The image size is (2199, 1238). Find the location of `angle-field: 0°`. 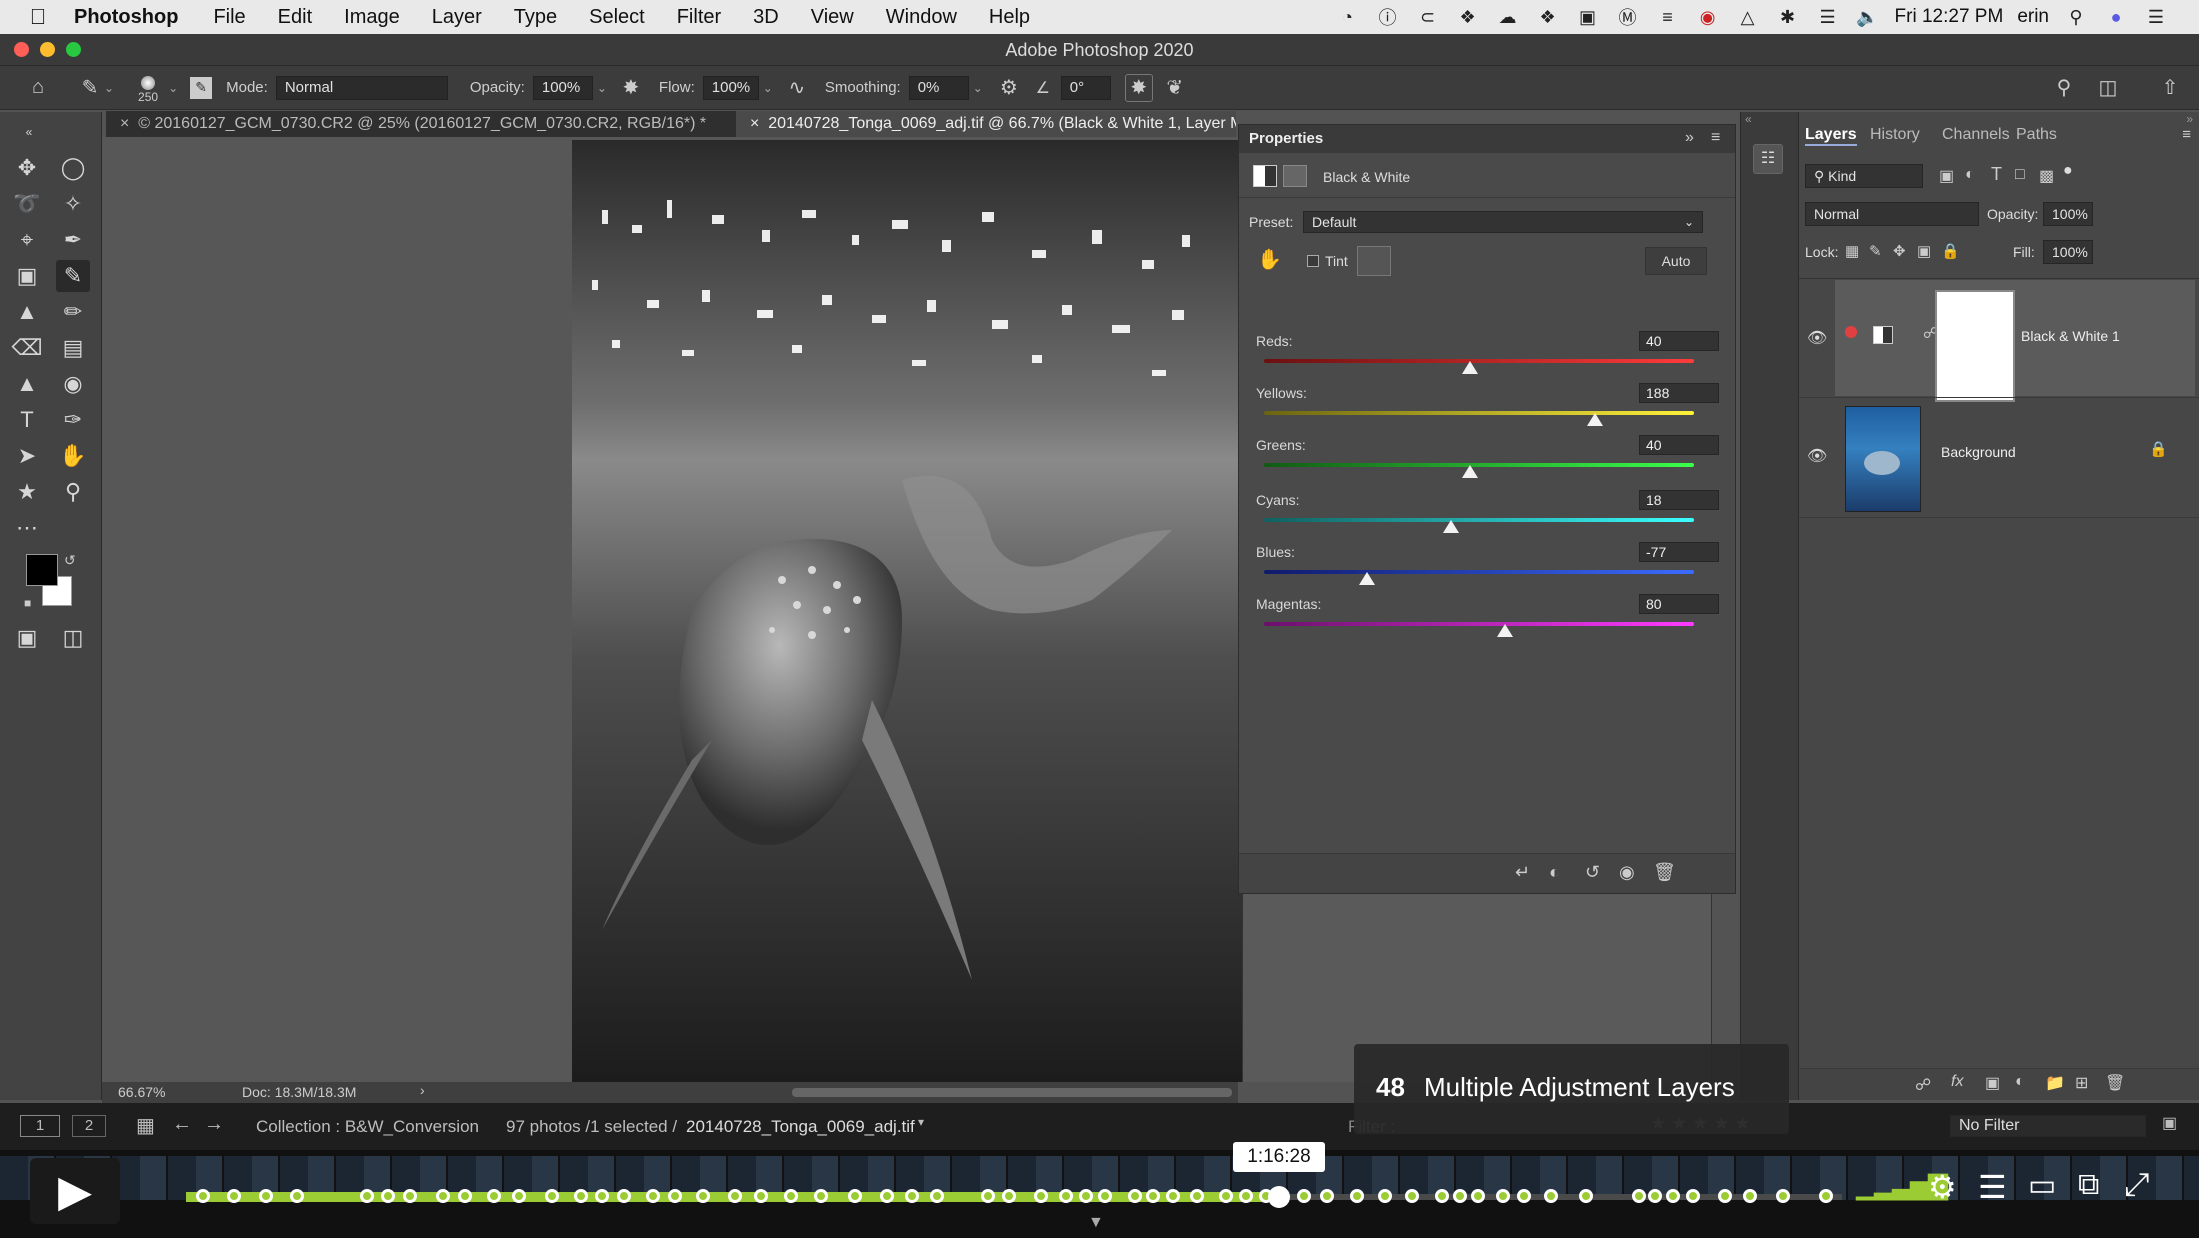

angle-field: 0° is located at coordinates (1085, 87).